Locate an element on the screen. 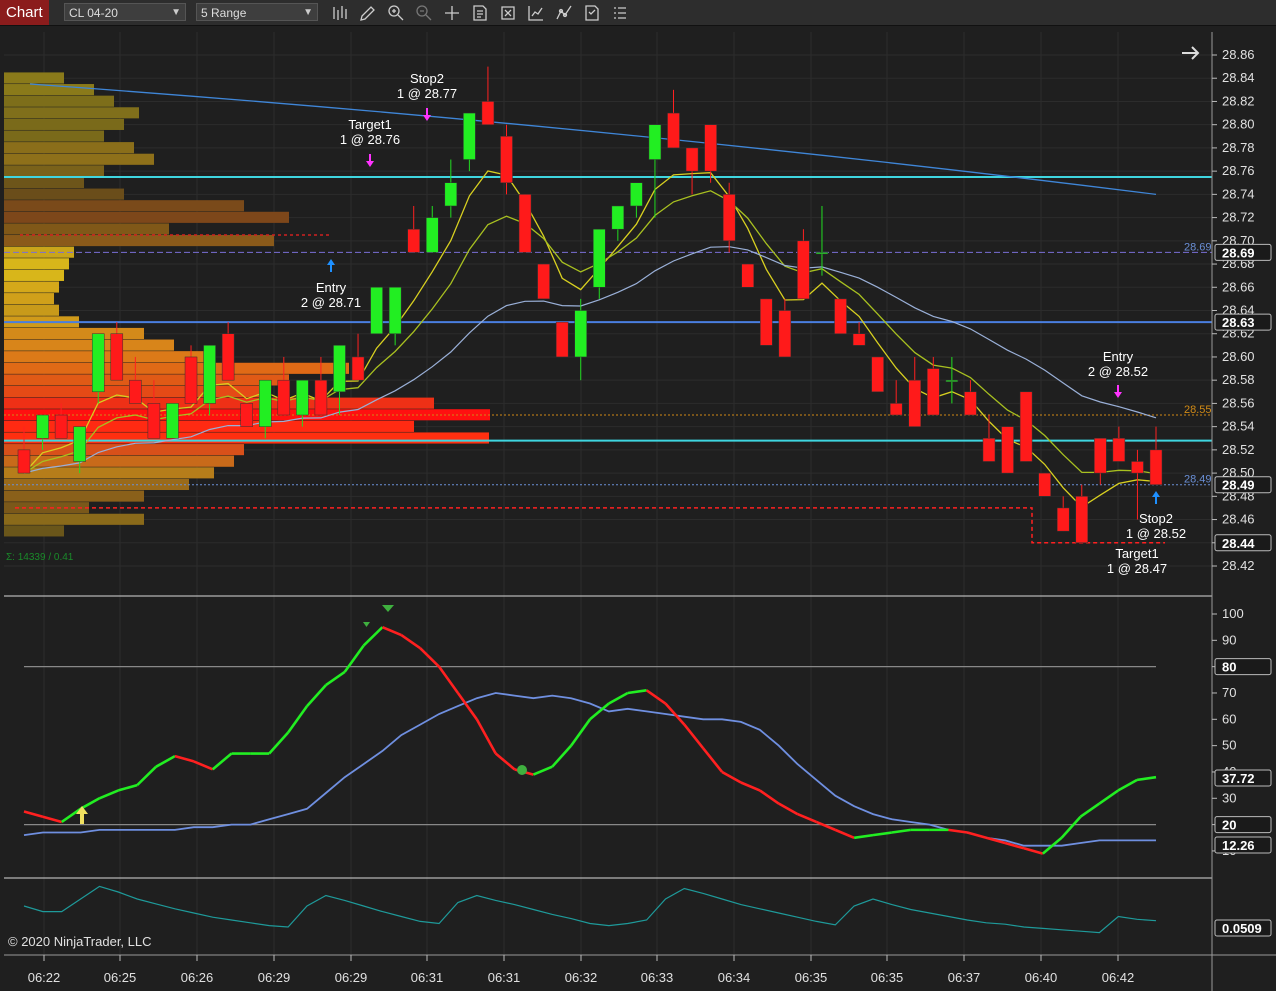  zoom-out-icon is located at coordinates (424, 13).